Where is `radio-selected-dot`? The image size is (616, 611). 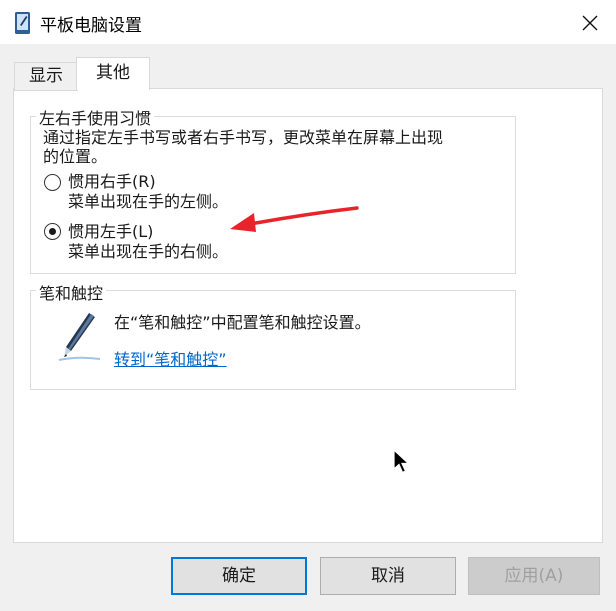
radio-selected-dot is located at coordinates (52, 231).